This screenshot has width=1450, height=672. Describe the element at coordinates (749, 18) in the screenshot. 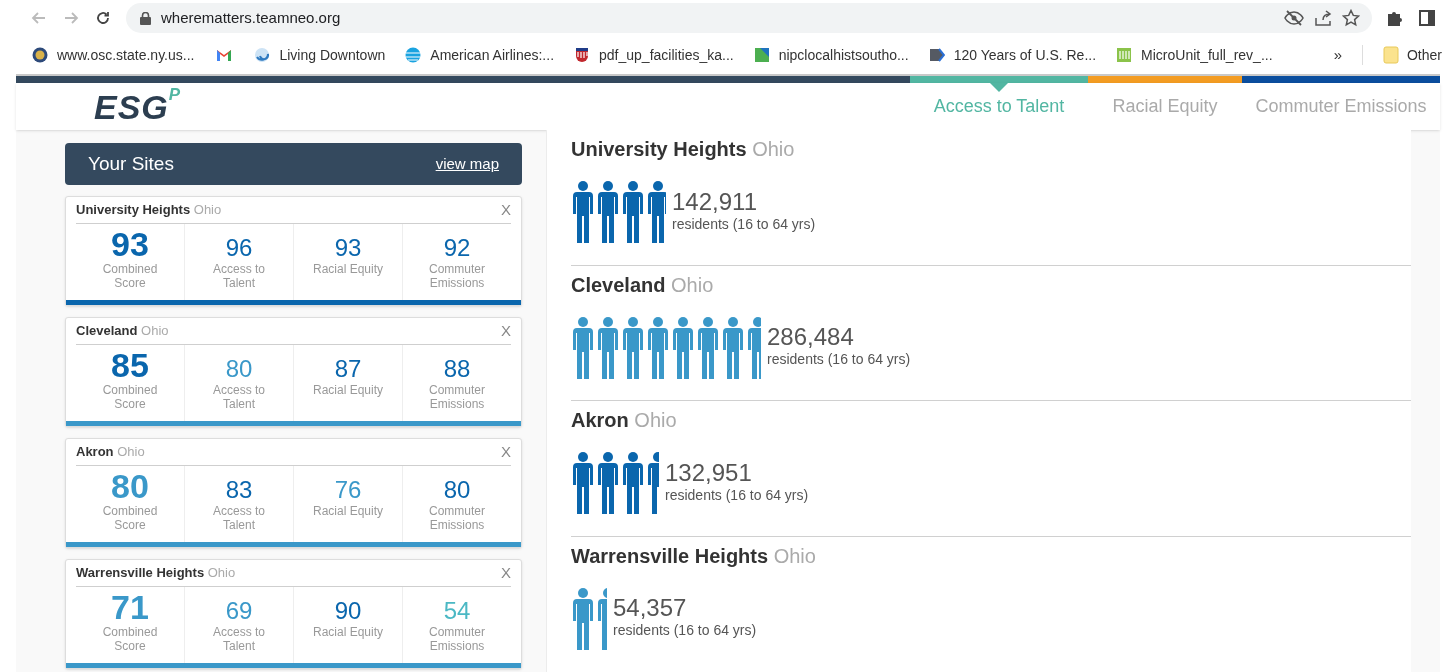

I see `address-bar: wherematters.teamneo.org` at that location.